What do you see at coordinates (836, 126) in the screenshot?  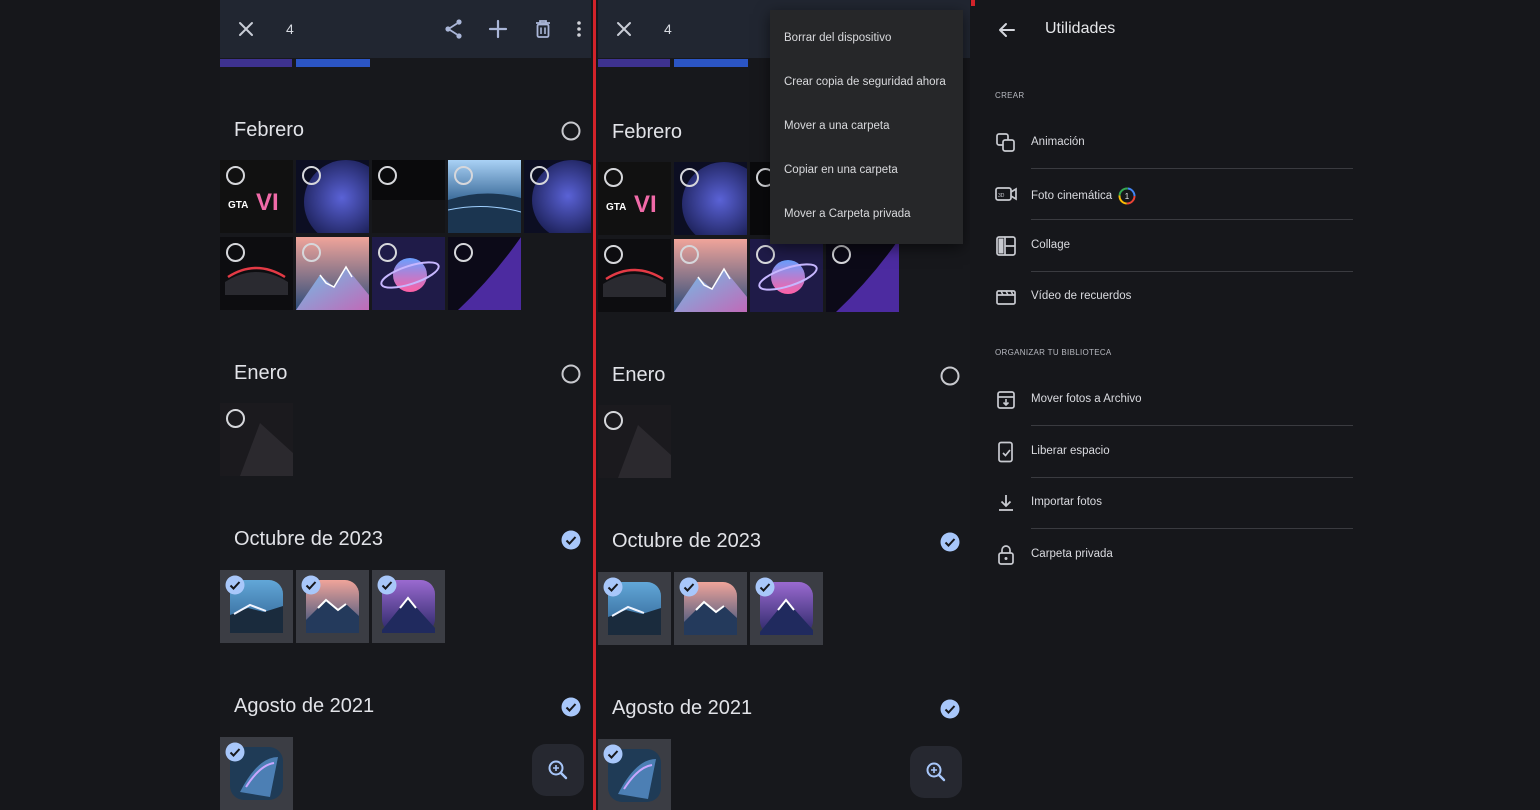 I see `menu-item-move-to-folder: Mover a una carpeta` at bounding box center [836, 126].